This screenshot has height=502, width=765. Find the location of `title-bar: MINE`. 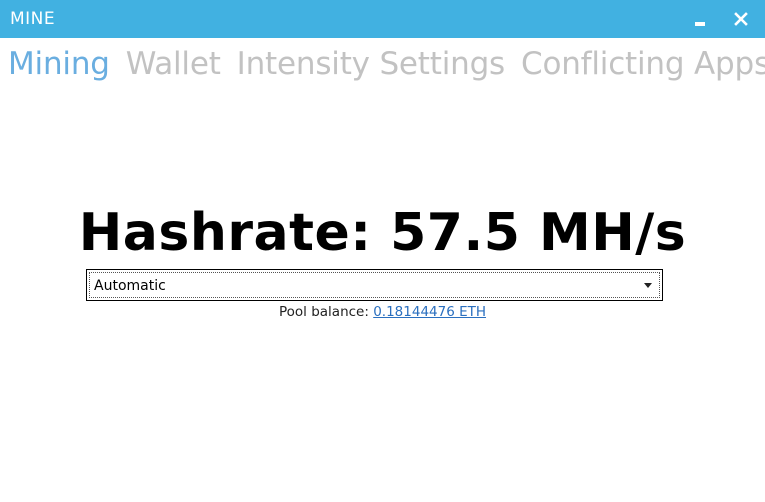

title-bar: MINE is located at coordinates (382, 19).